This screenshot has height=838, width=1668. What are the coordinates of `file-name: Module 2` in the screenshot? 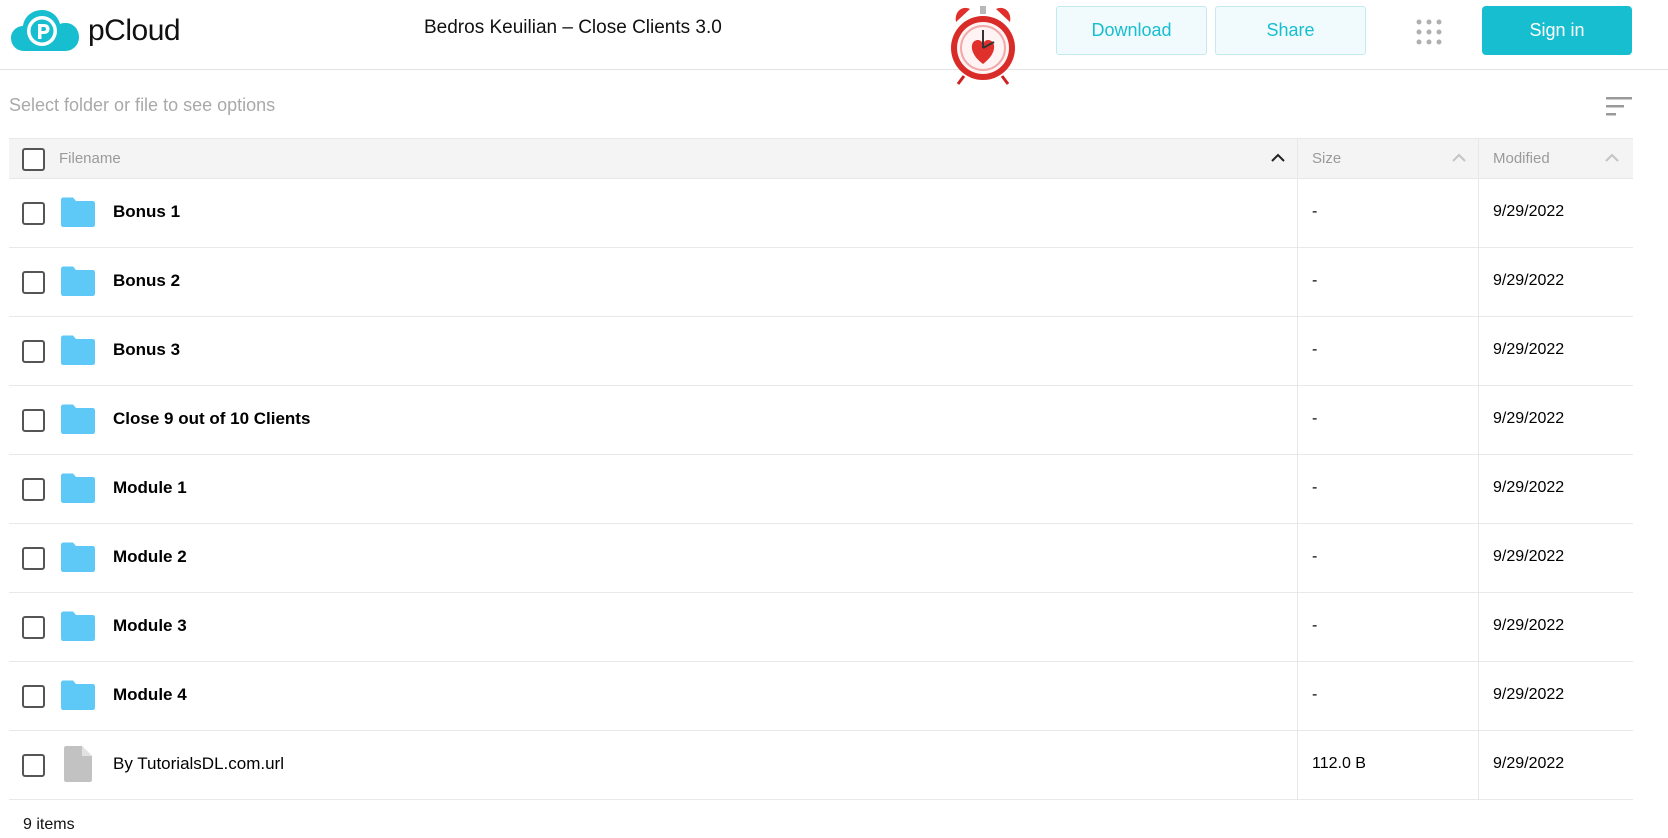 It's located at (150, 557).